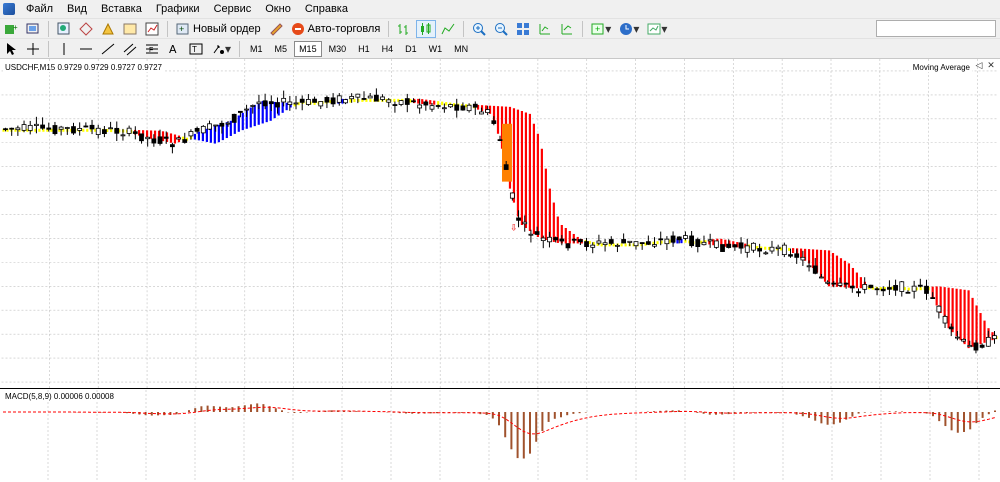 Image resolution: width=1000 pixels, height=482 pixels. Describe the element at coordinates (991, 65) in the screenshot. I see `chart-close-icon: ✕` at that location.